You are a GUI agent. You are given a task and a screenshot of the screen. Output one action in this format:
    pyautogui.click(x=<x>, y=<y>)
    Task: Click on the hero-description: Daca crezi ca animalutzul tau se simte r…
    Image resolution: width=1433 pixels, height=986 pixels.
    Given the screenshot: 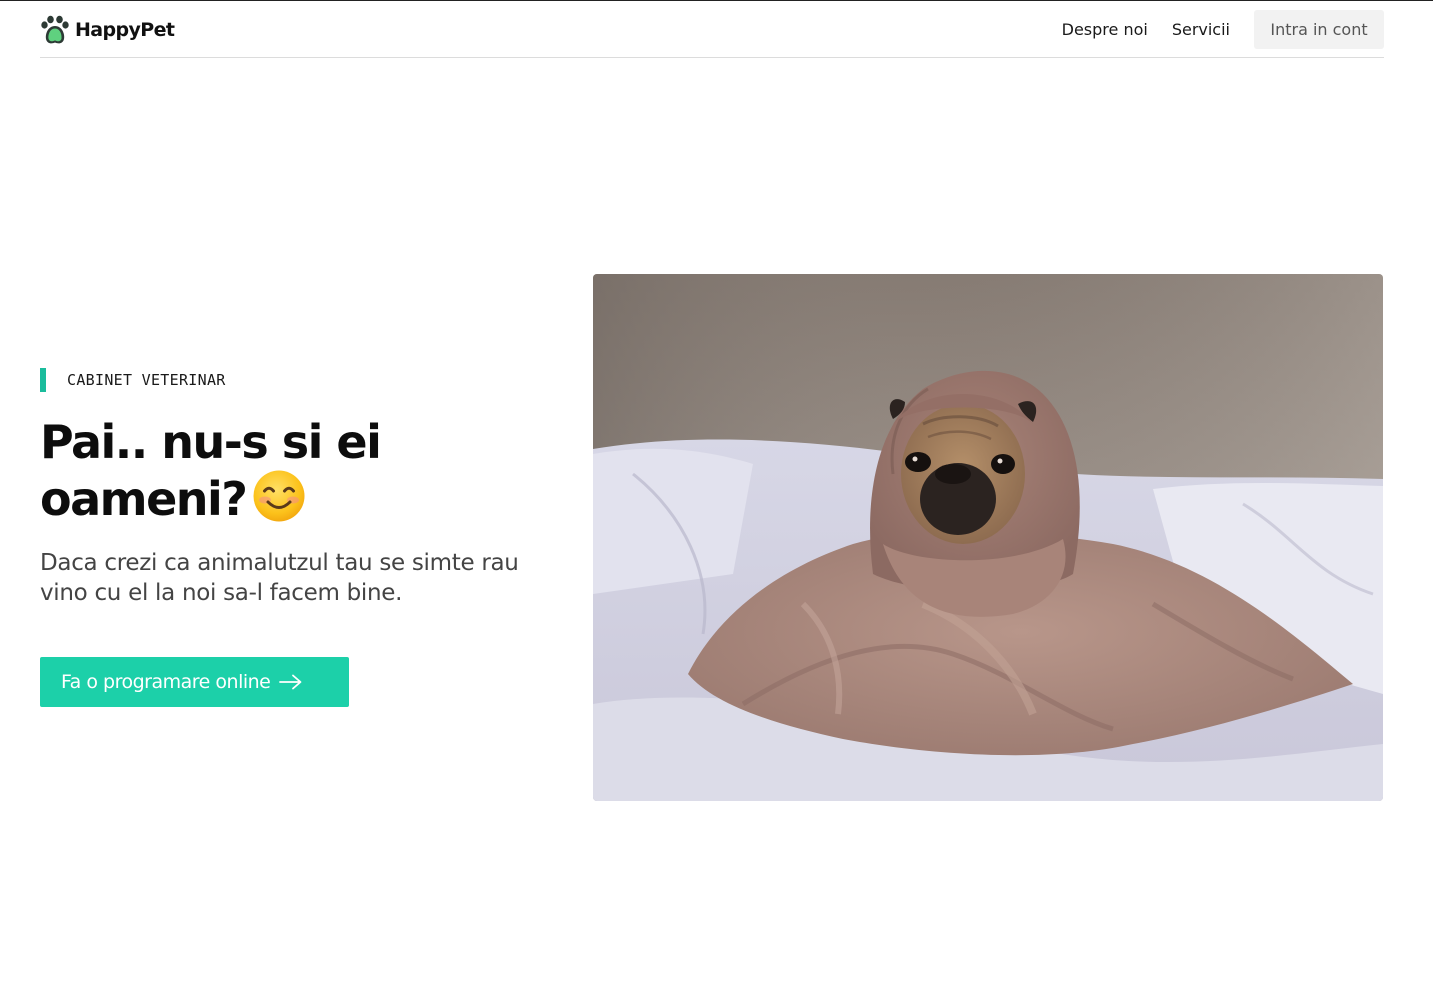 What is the action you would take?
    pyautogui.click(x=279, y=578)
    